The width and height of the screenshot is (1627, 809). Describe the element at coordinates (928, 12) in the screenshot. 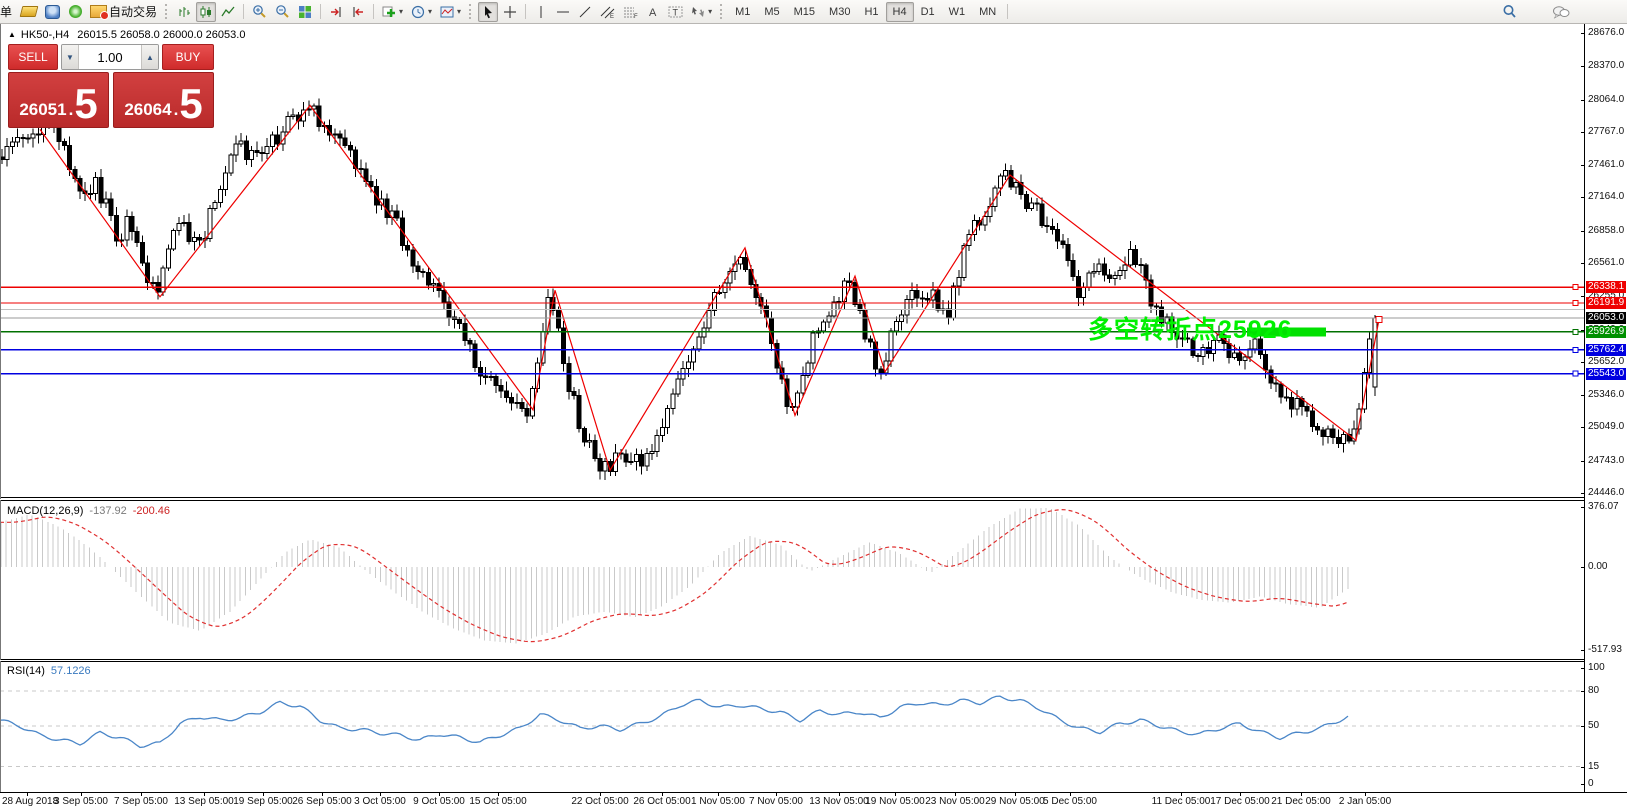

I see `timeframe-D1-button: D1` at that location.